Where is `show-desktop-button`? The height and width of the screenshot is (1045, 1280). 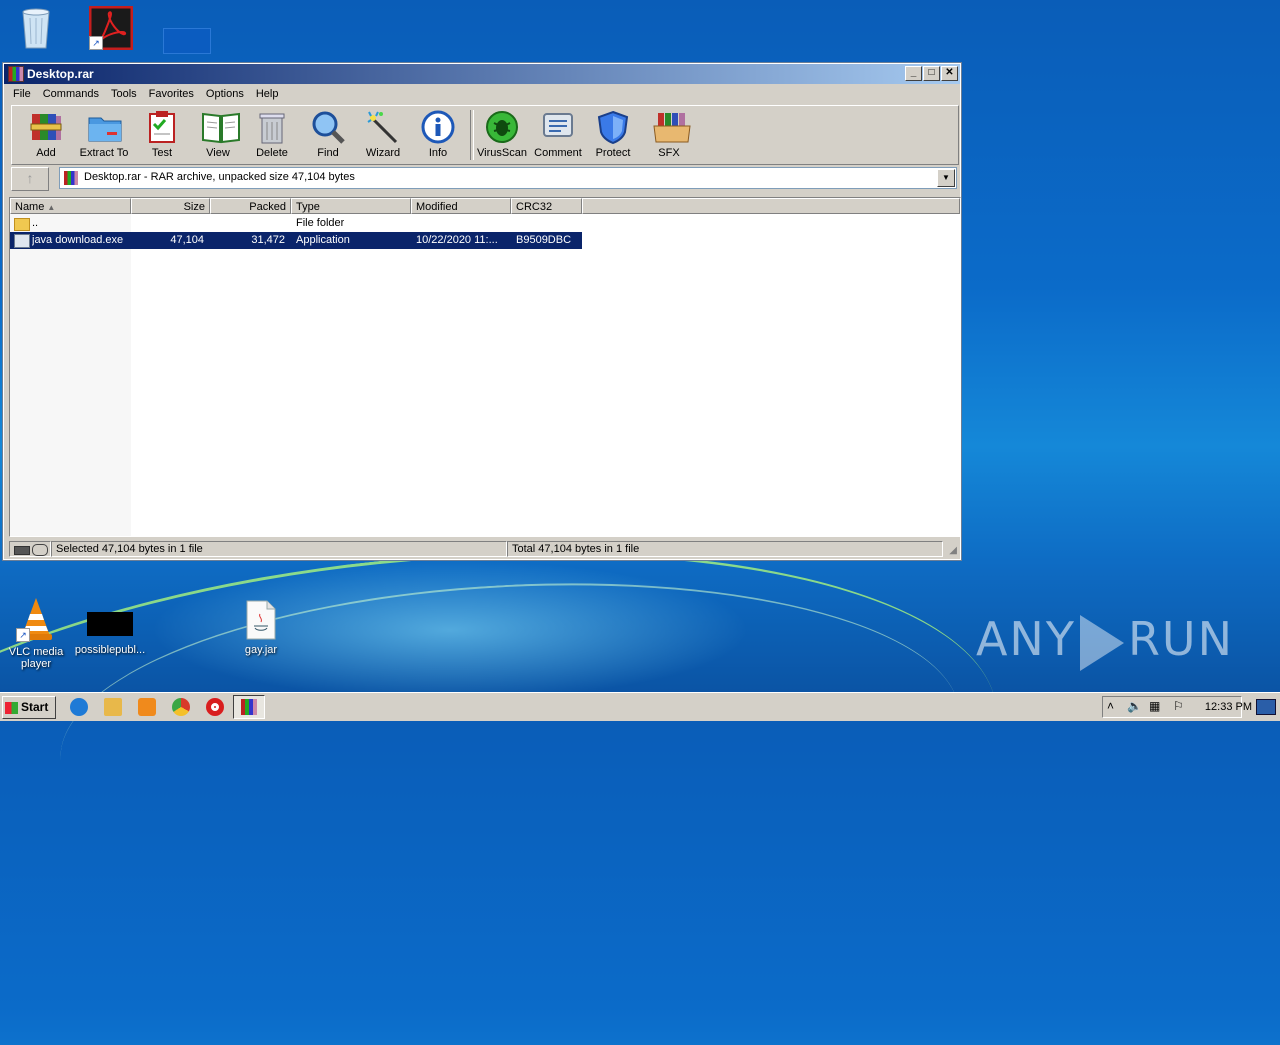
show-desktop-button is located at coordinates (1266, 707).